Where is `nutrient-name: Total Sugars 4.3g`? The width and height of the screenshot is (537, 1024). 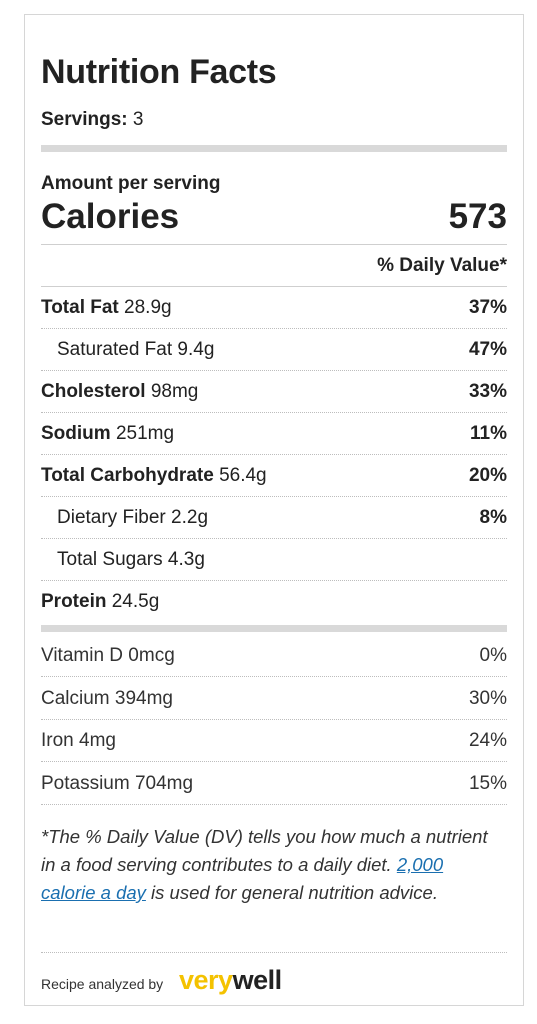 nutrient-name: Total Sugars 4.3g is located at coordinates (131, 560).